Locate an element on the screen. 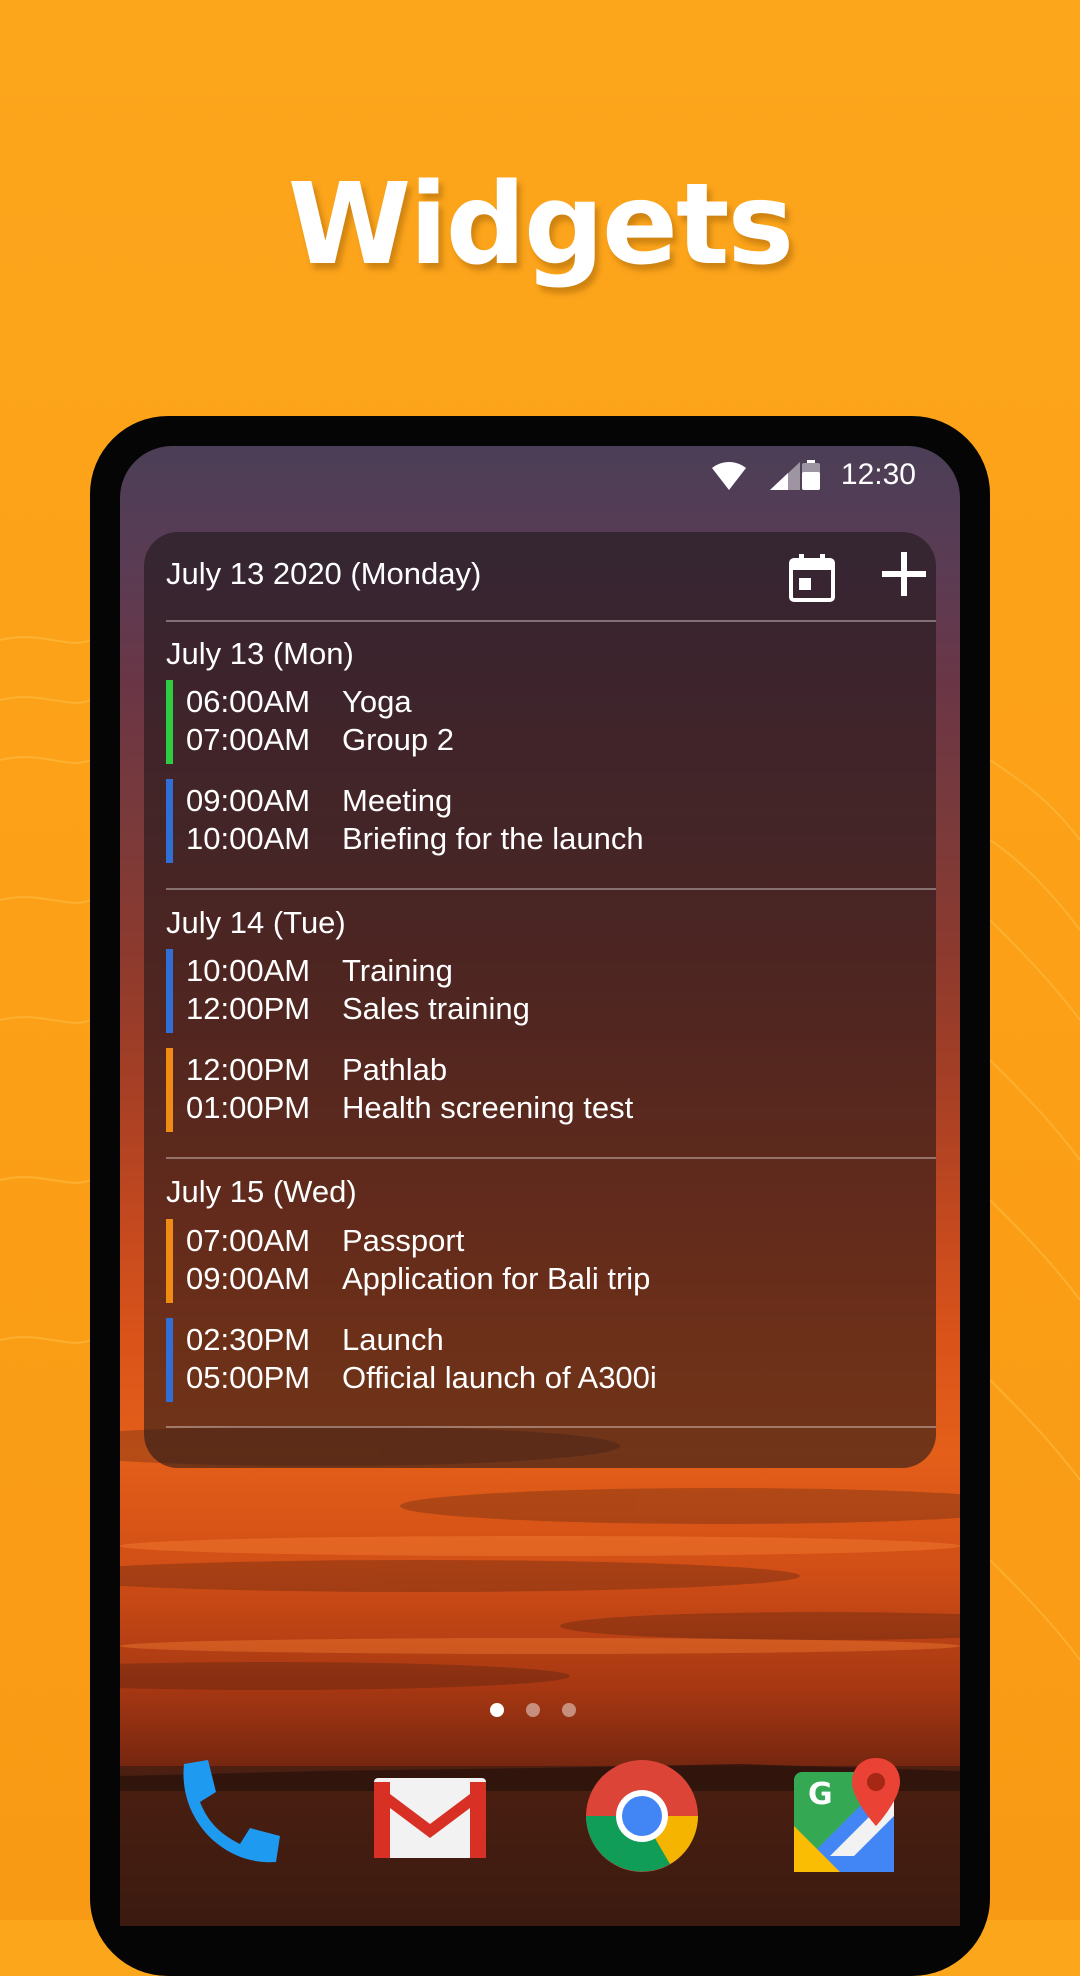 The width and height of the screenshot is (1080, 1976). event-start: 07:00AM is located at coordinates (248, 1240).